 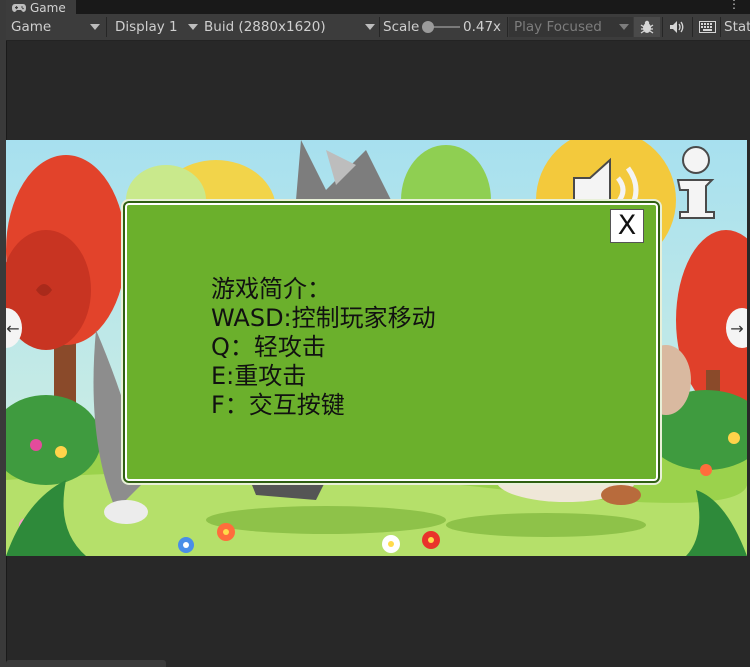 I want to click on arrow-right-icon: →, so click(x=737, y=328).